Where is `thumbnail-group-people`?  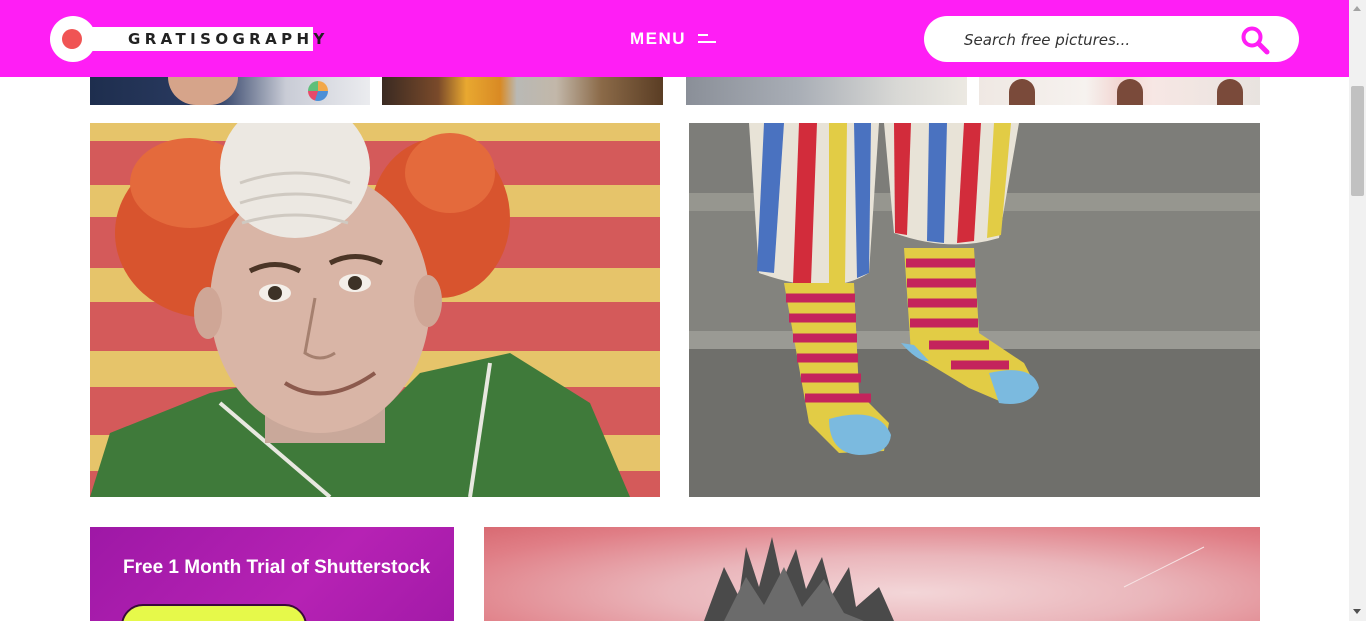
thumbnail-group-people is located at coordinates (522, 91).